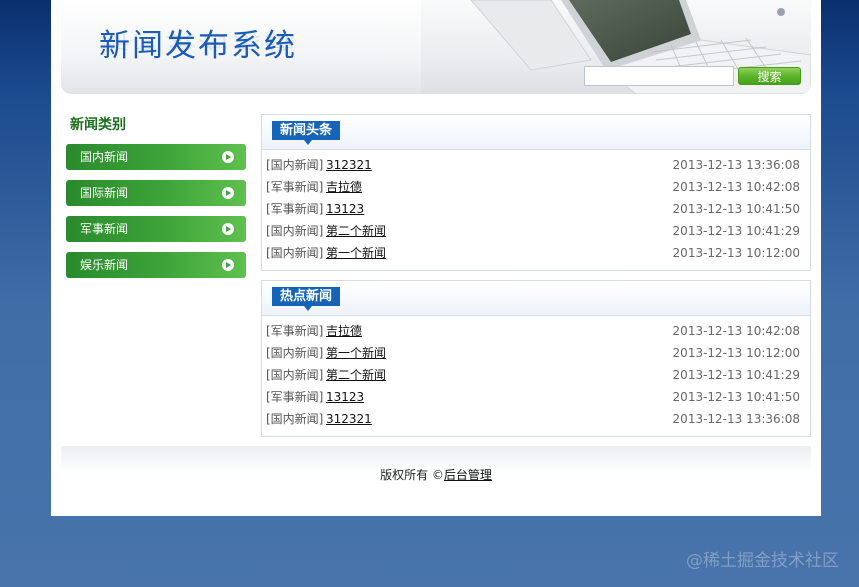  I want to click on search-input, so click(659, 76).